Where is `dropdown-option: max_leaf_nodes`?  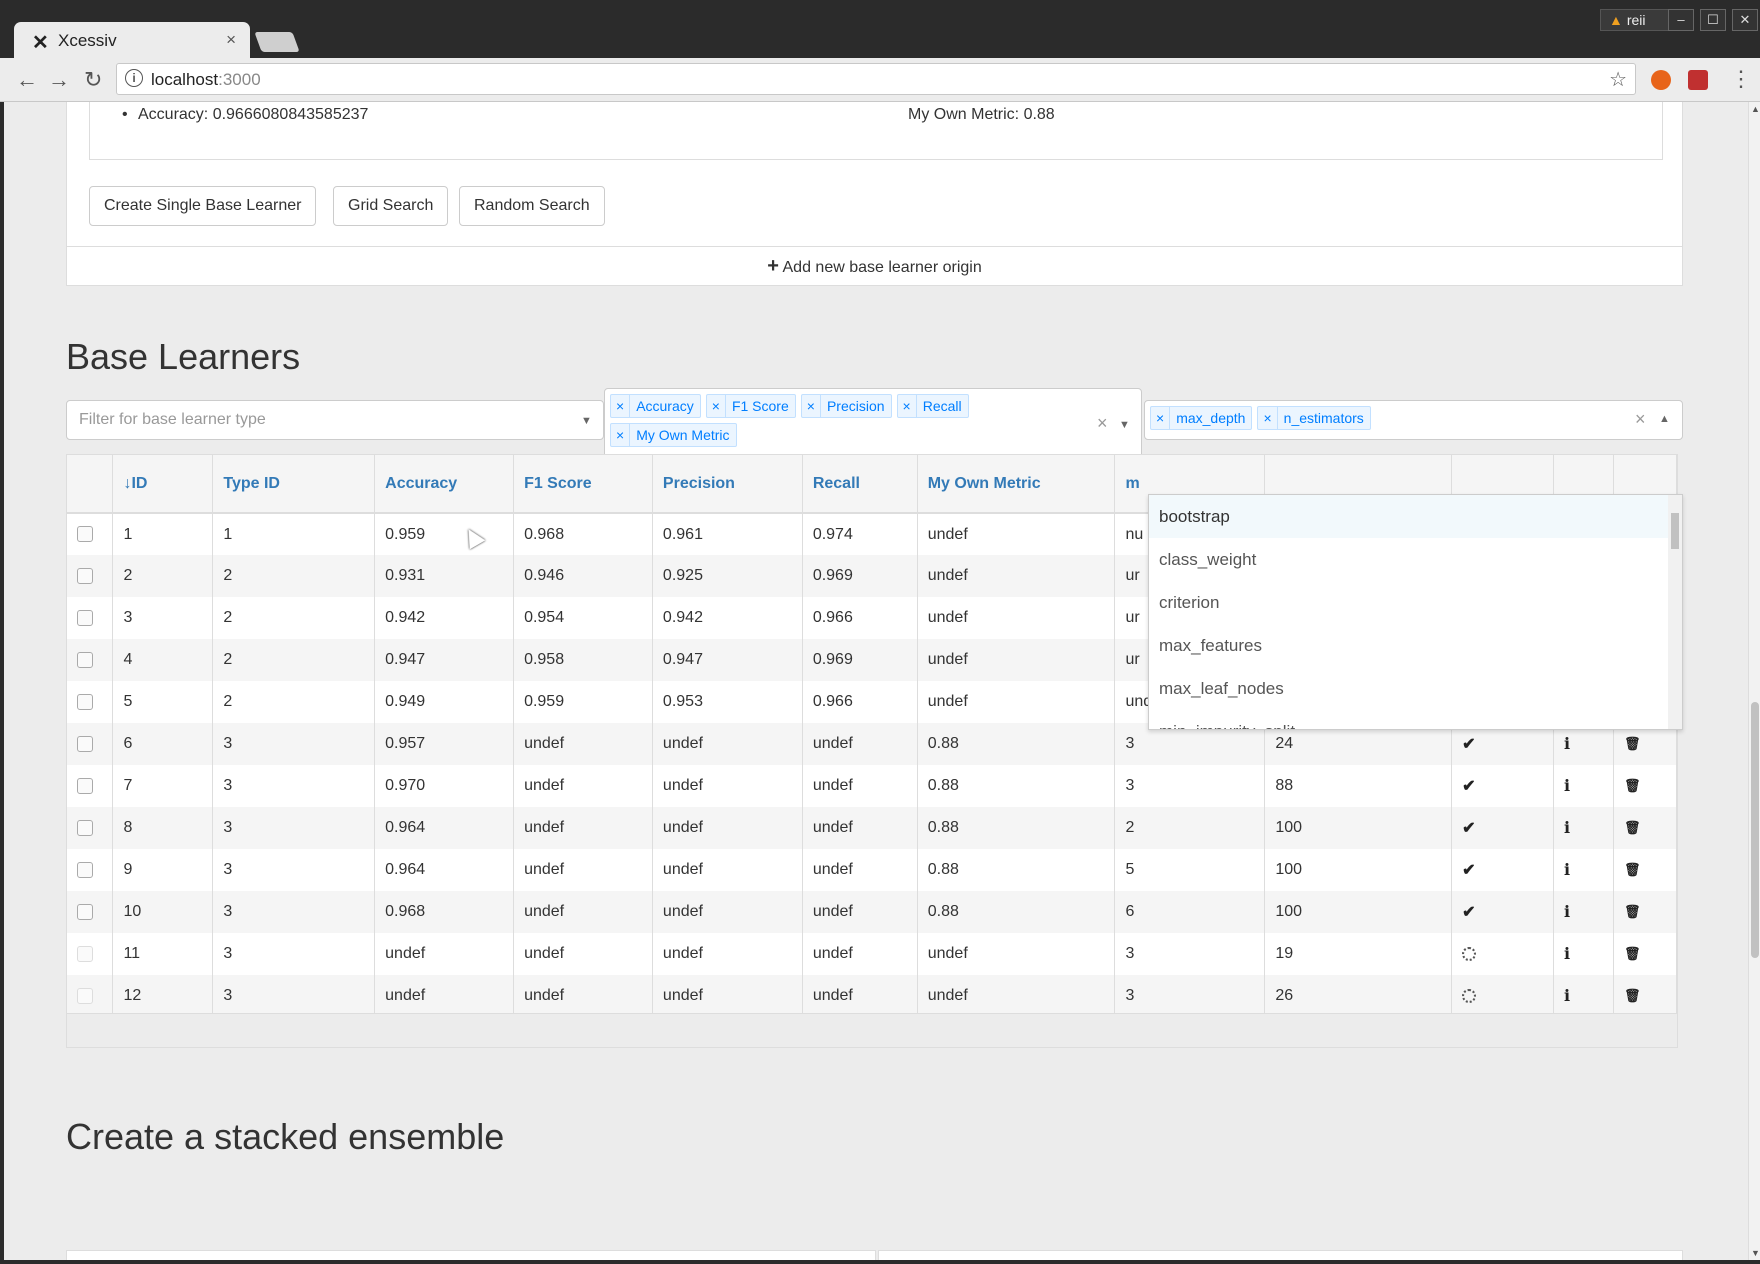
dropdown-option: max_leaf_nodes is located at coordinates (1415, 688).